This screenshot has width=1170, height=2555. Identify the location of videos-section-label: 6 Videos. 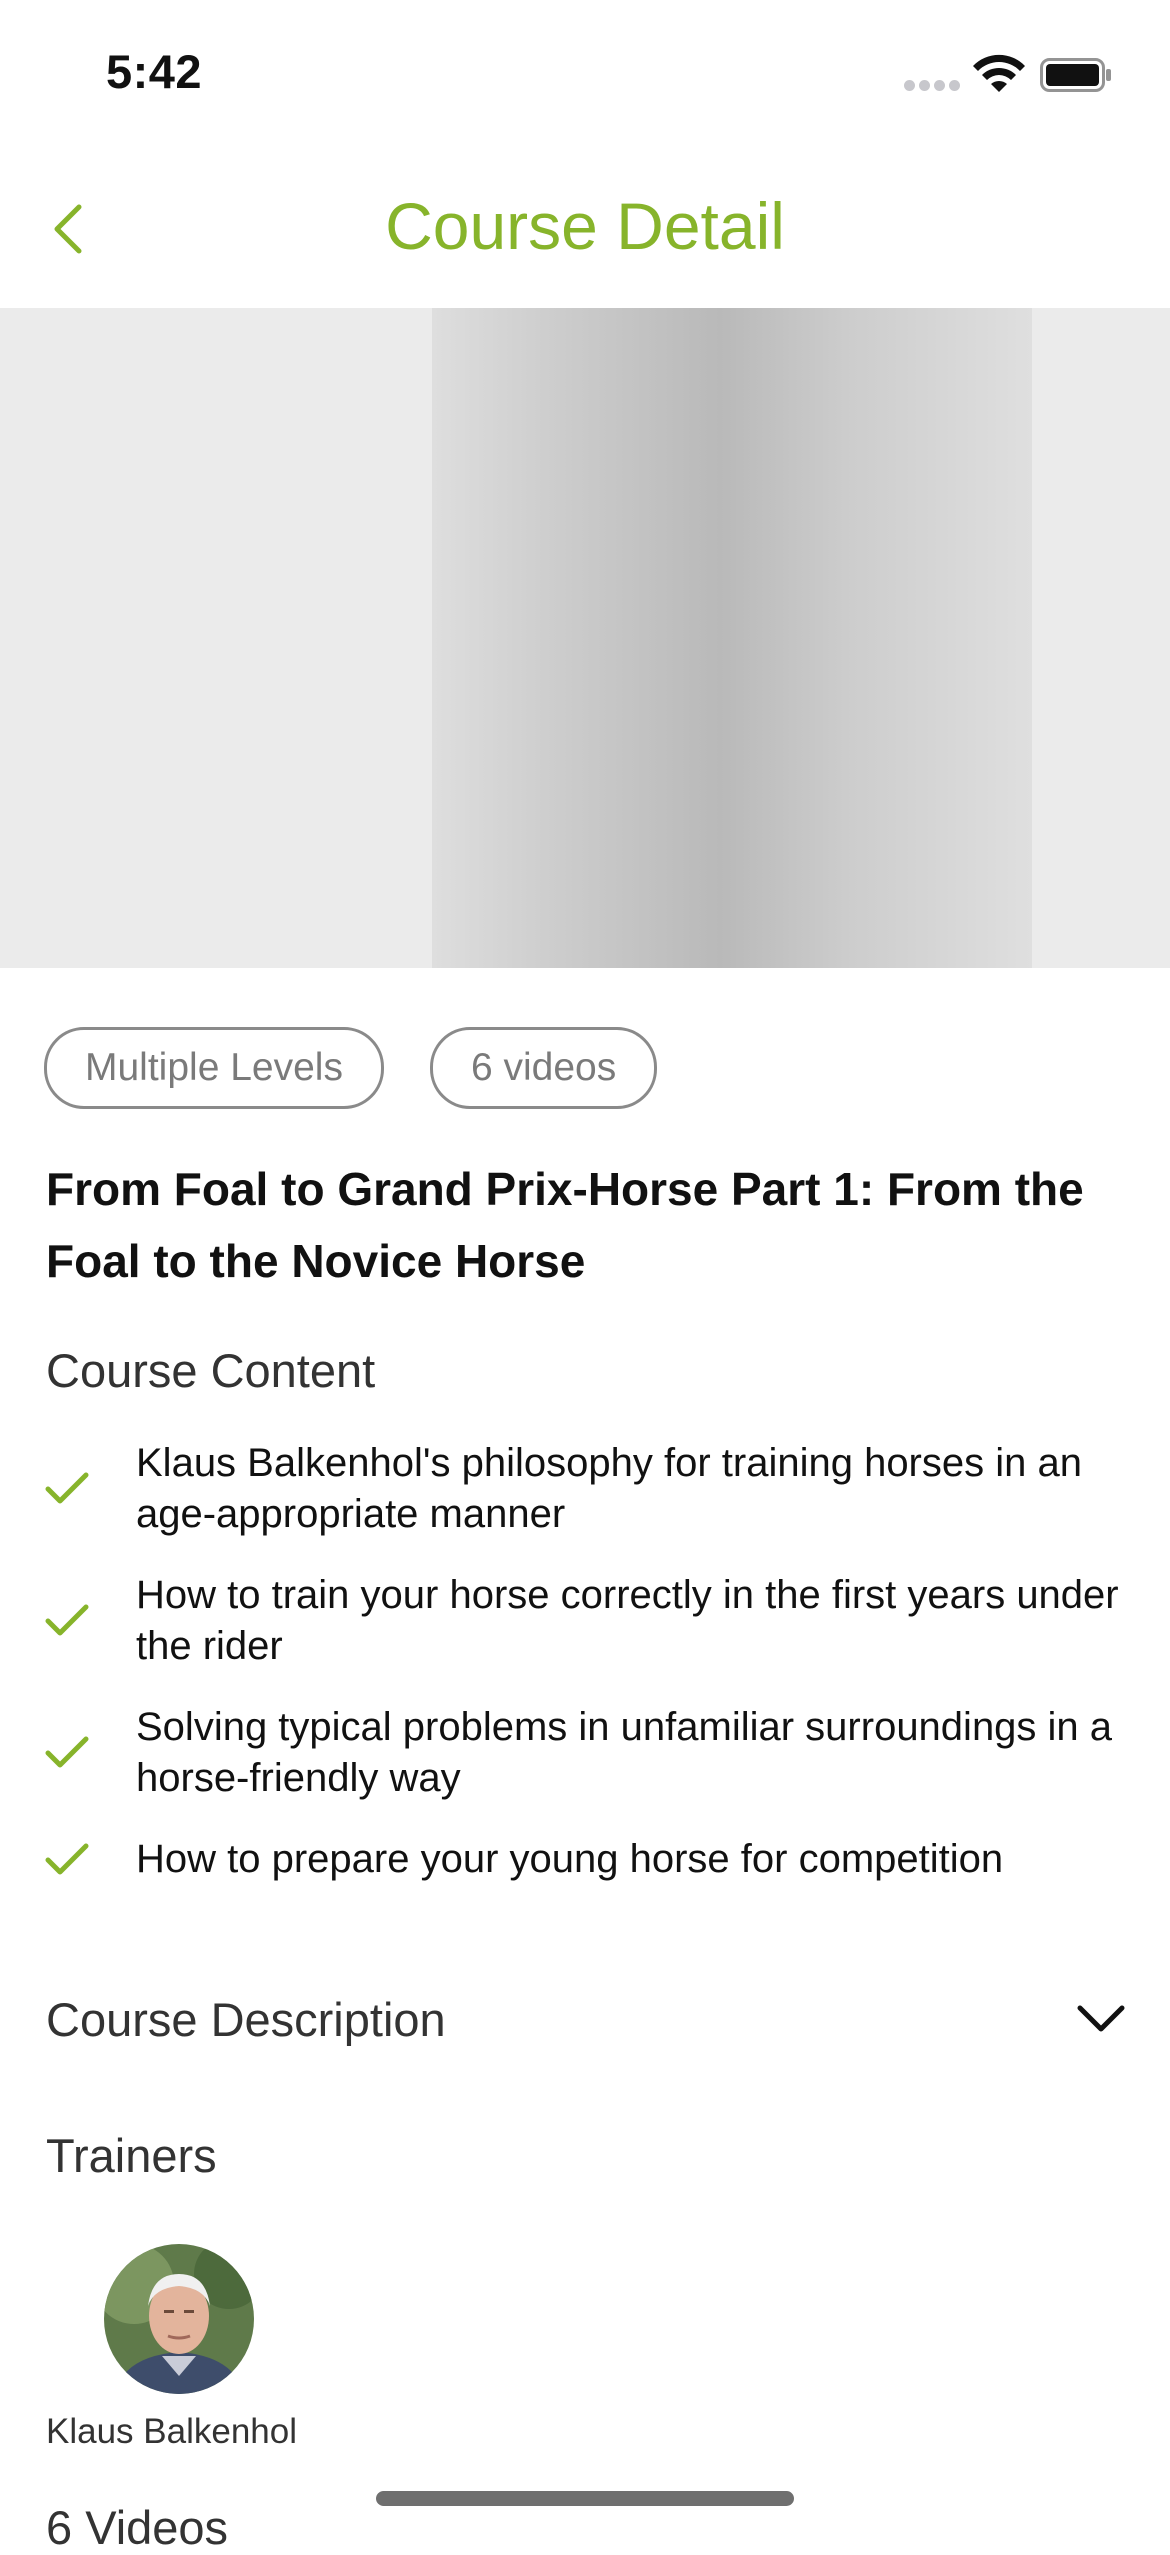
(137, 2527).